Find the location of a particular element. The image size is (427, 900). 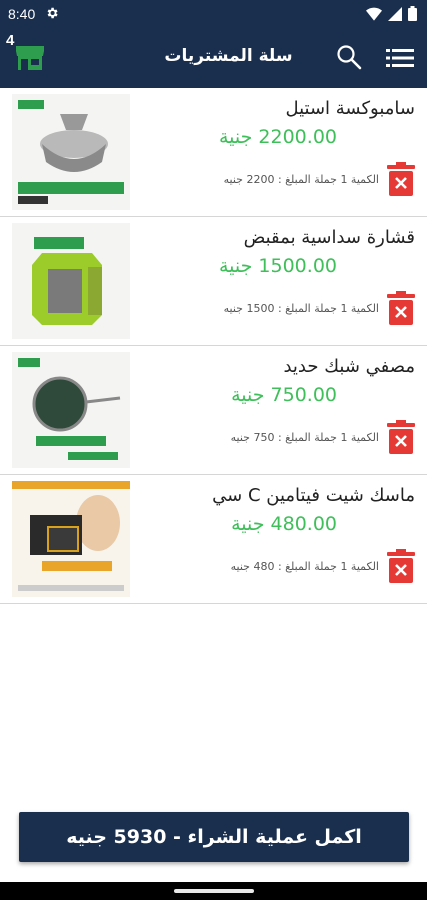

item-detail-row: الكمية 1 جملة المبلغ : 2200 جنيه is located at coordinates (319, 179).